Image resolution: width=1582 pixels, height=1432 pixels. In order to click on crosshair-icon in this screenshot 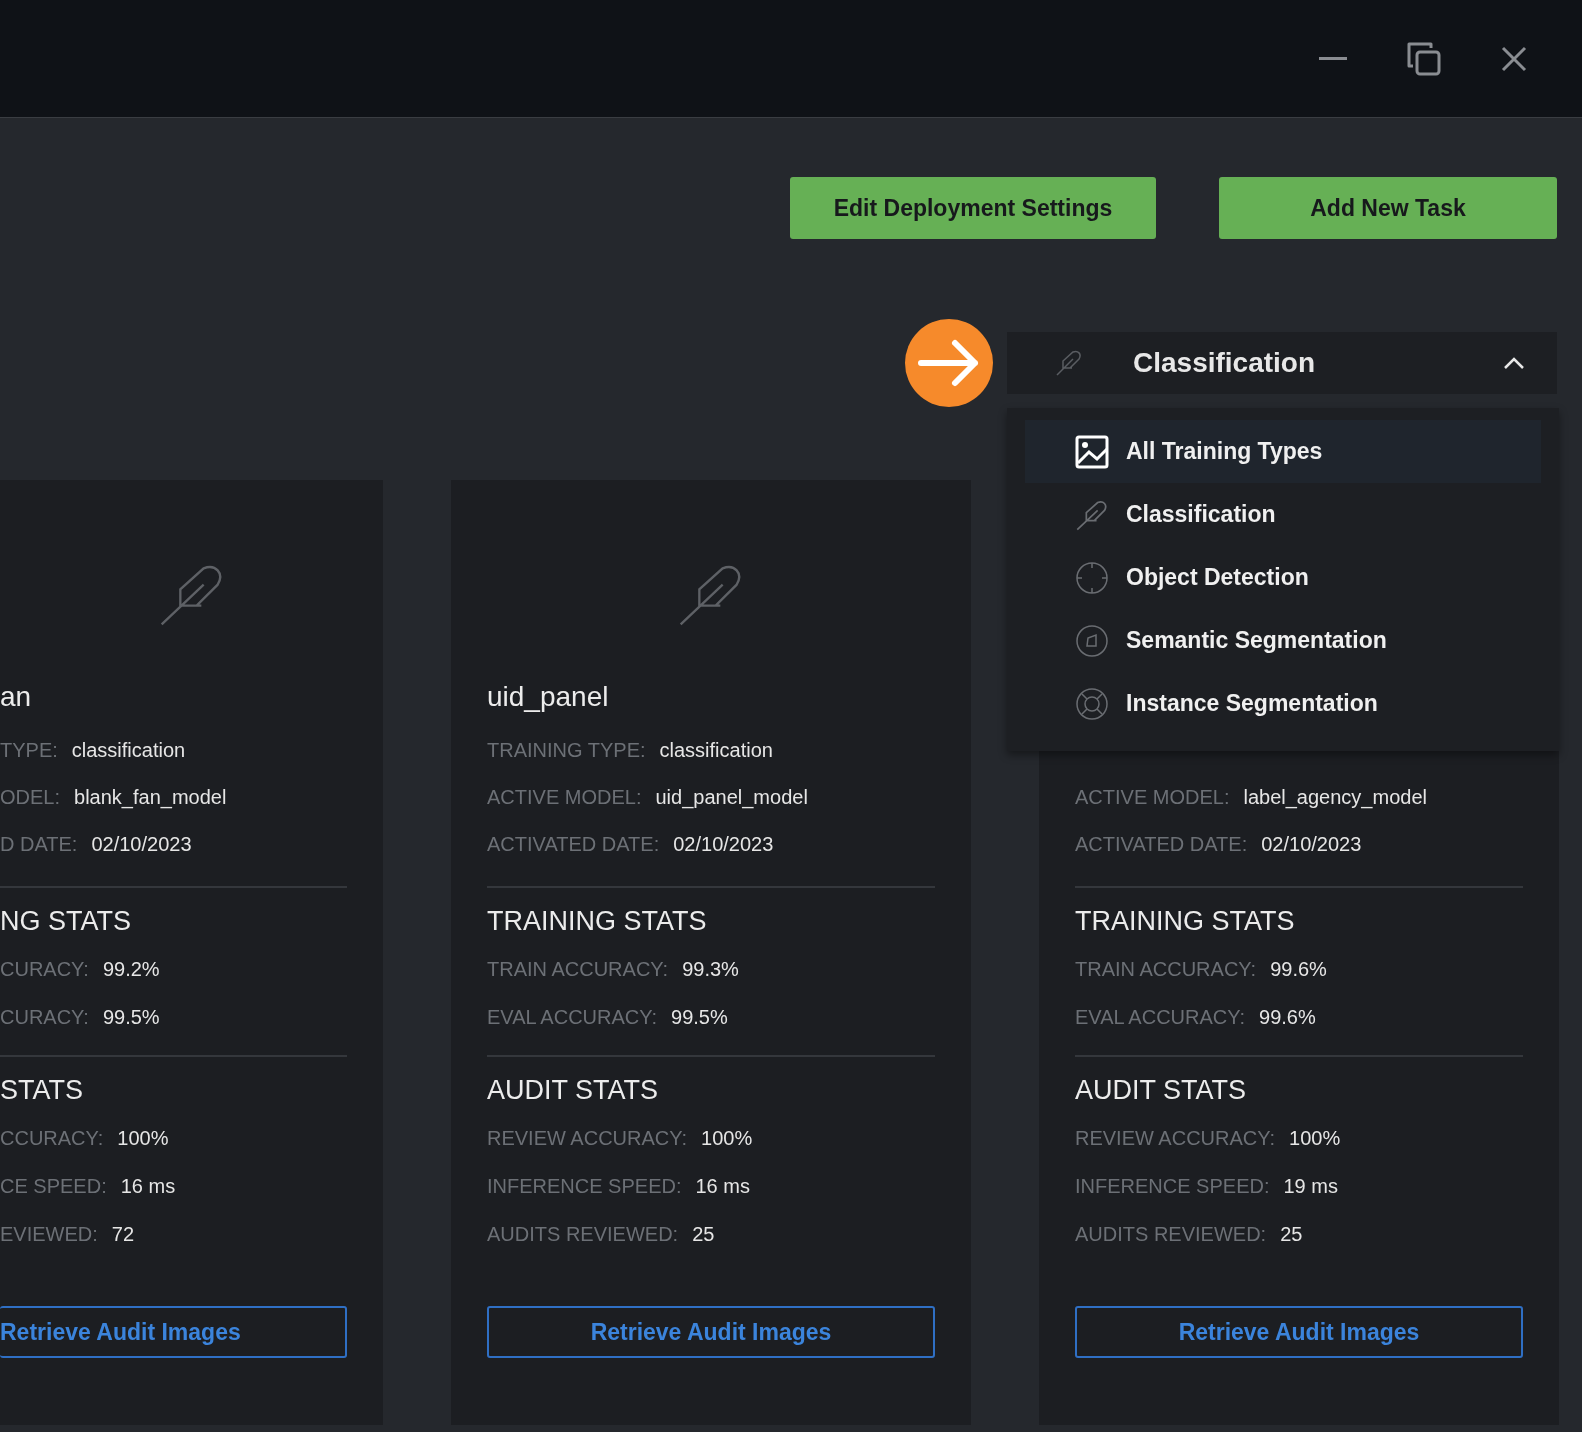, I will do `click(1092, 577)`.